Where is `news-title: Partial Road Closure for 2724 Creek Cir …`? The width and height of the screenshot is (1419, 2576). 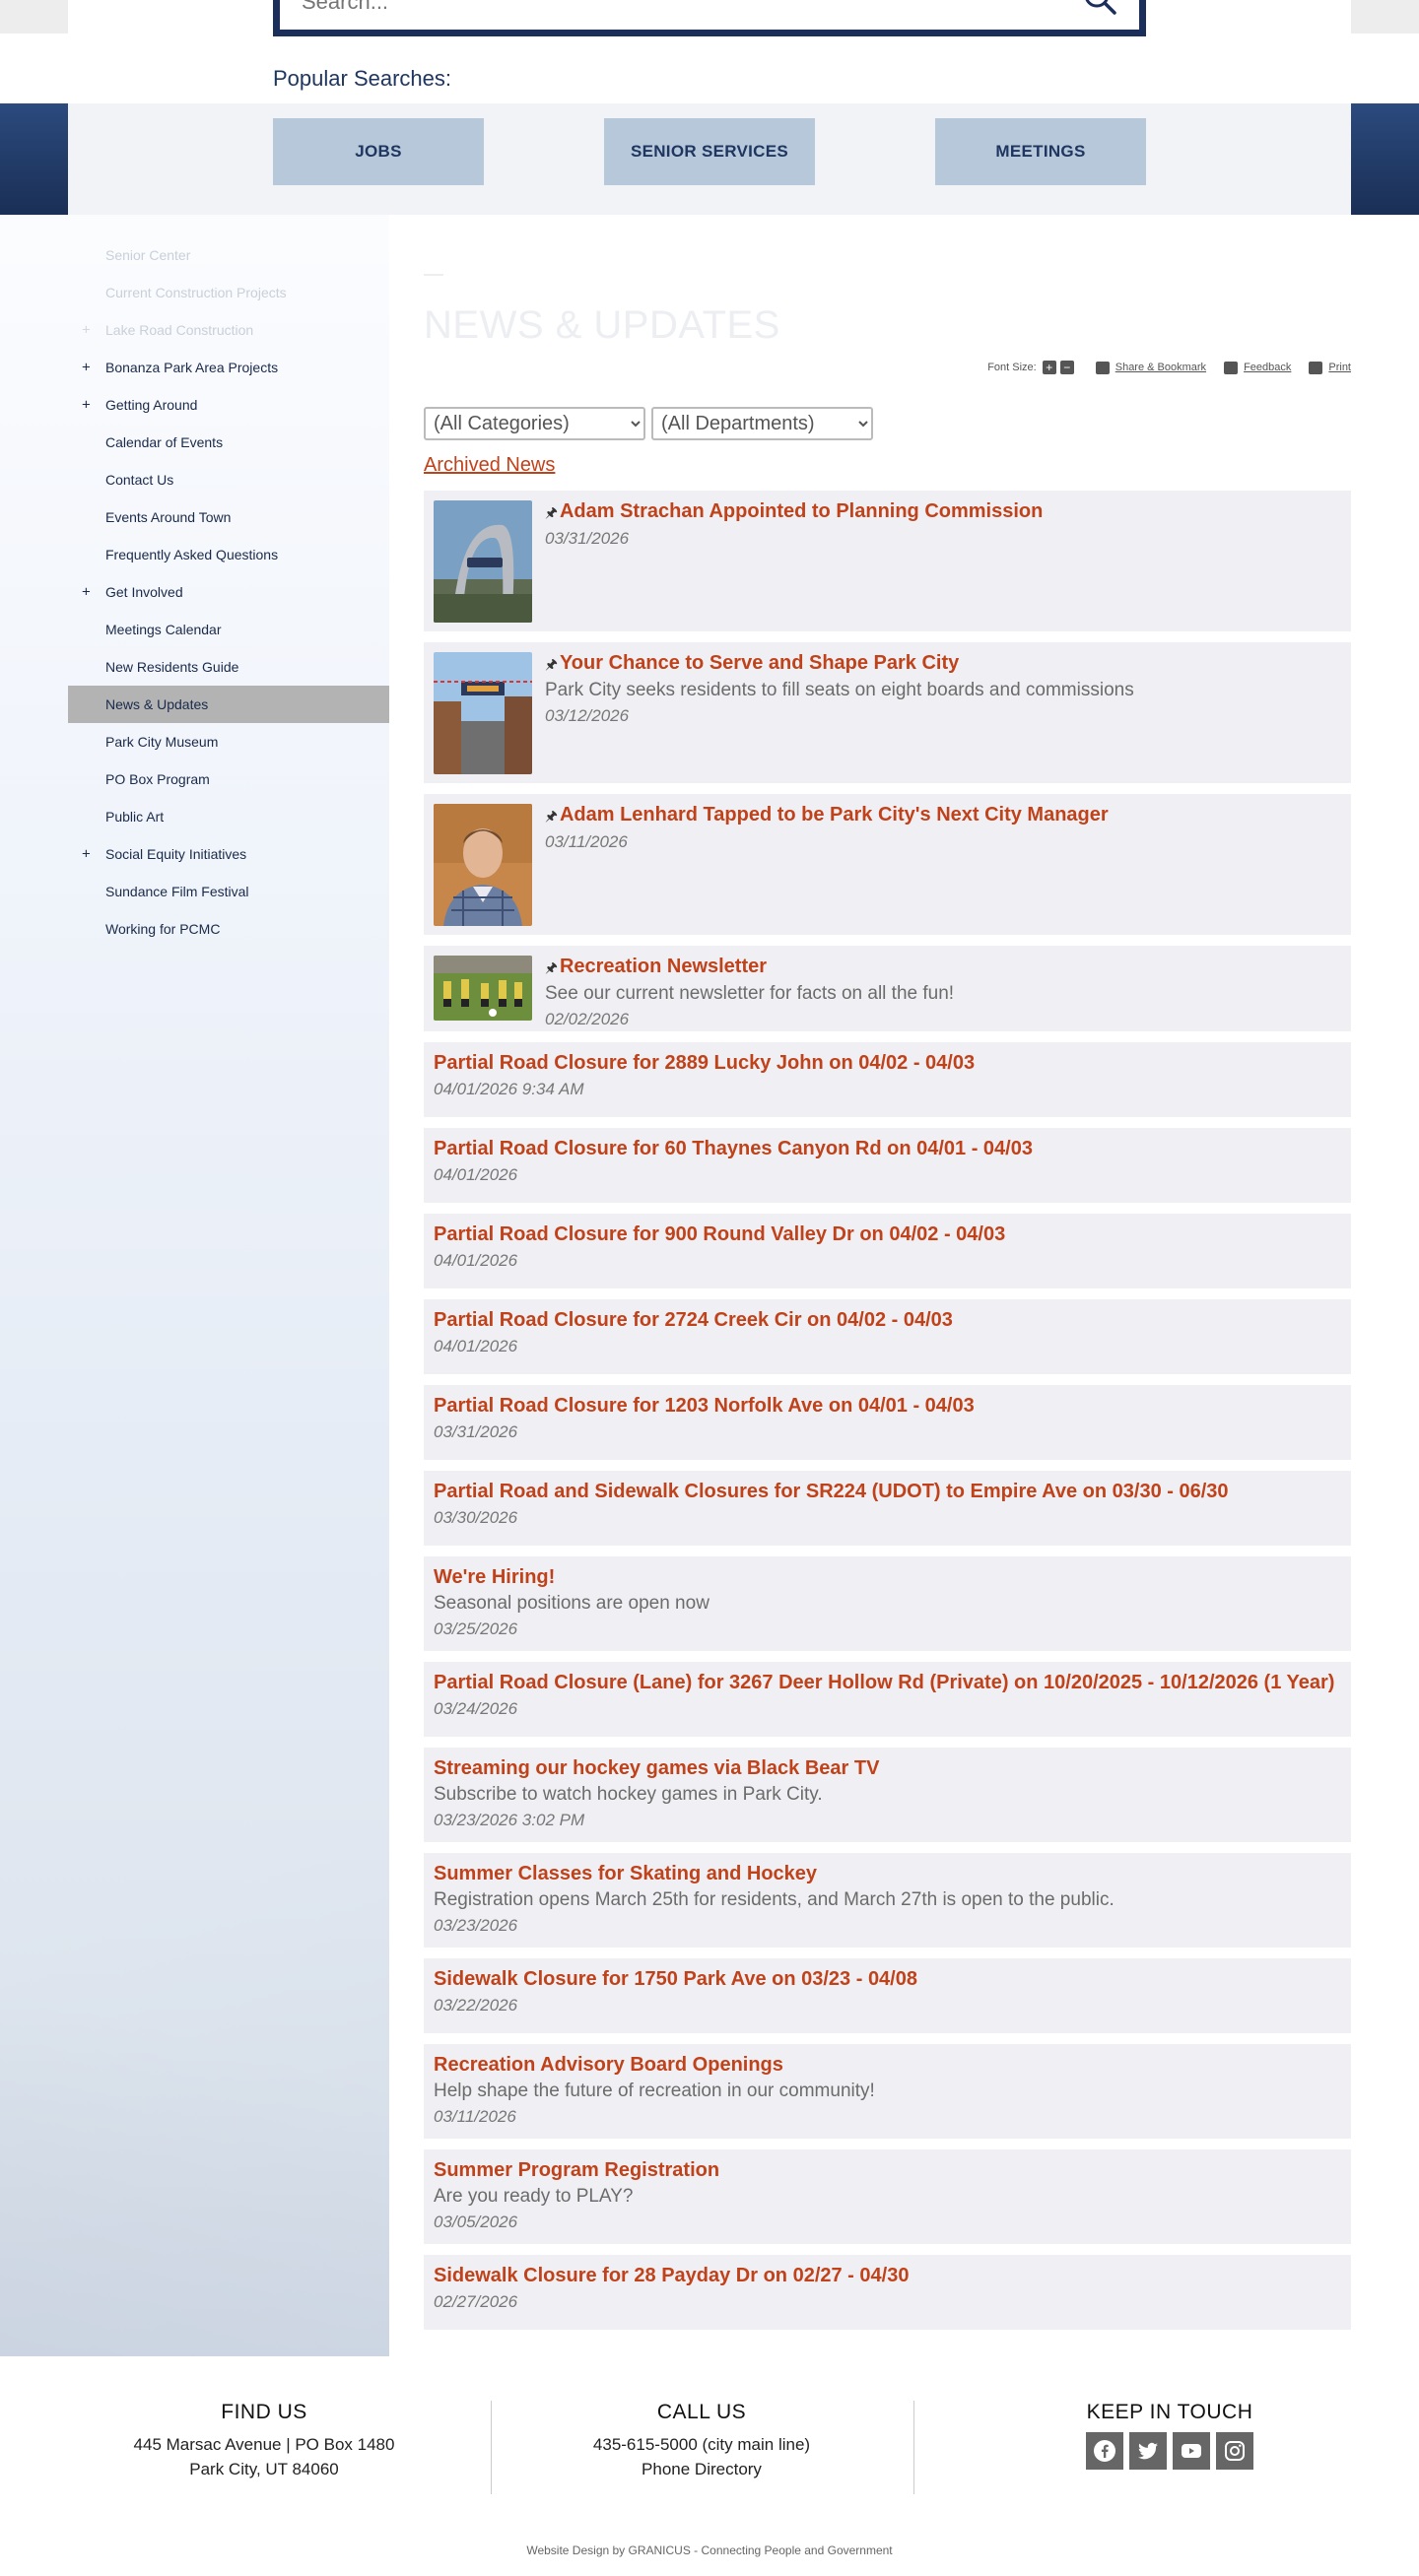 news-title: Partial Road Closure for 2724 Creek Cir … is located at coordinates (693, 1320).